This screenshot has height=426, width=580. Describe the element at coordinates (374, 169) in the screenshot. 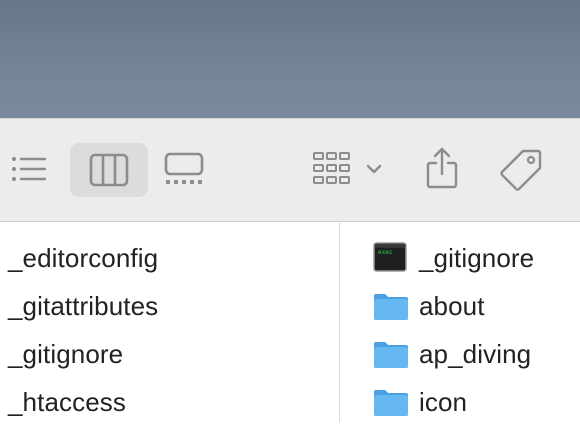

I see `chevron-down-icon` at that location.